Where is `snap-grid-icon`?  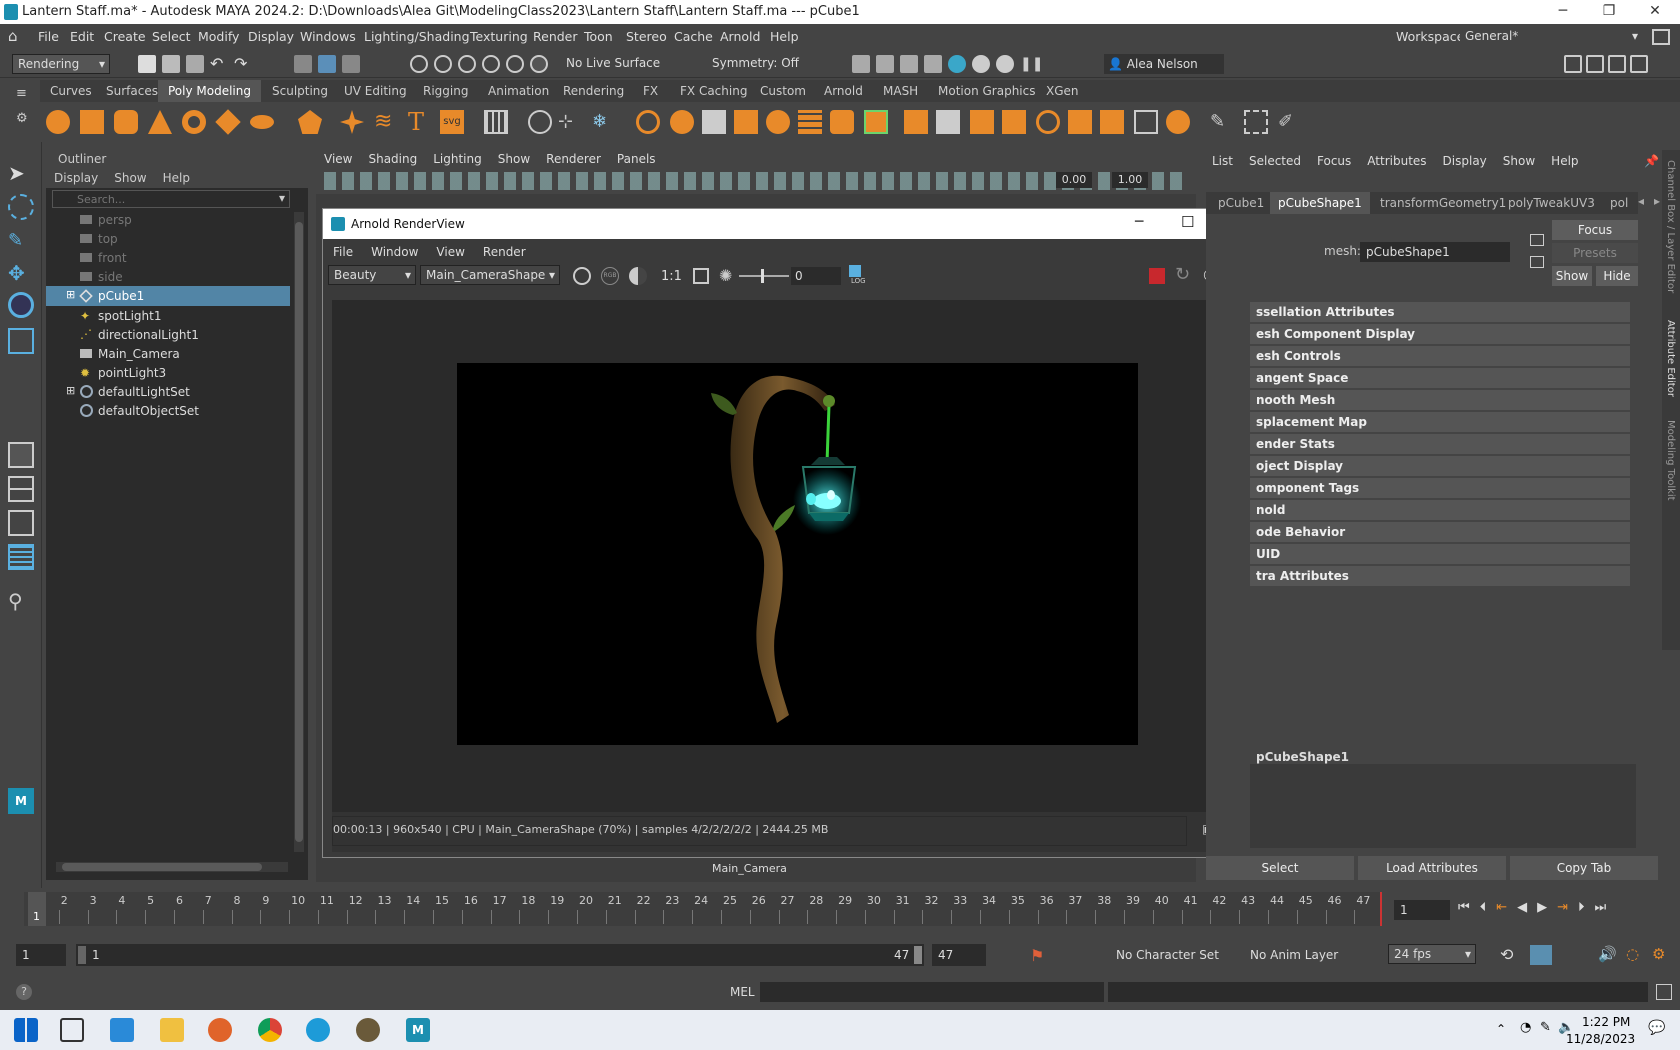 snap-grid-icon is located at coordinates (419, 64).